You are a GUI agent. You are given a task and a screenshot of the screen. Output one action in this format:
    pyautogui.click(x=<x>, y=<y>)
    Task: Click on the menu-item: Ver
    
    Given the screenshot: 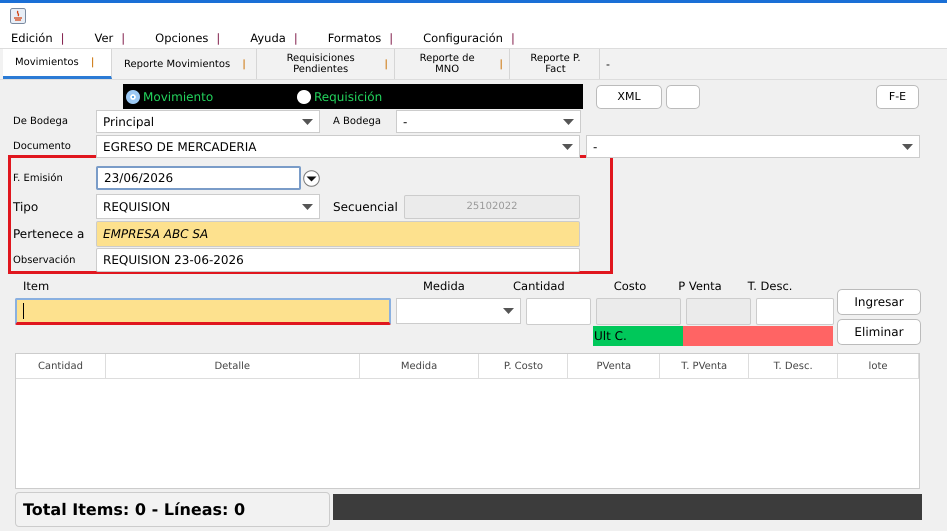 What is the action you would take?
    pyautogui.click(x=104, y=38)
    